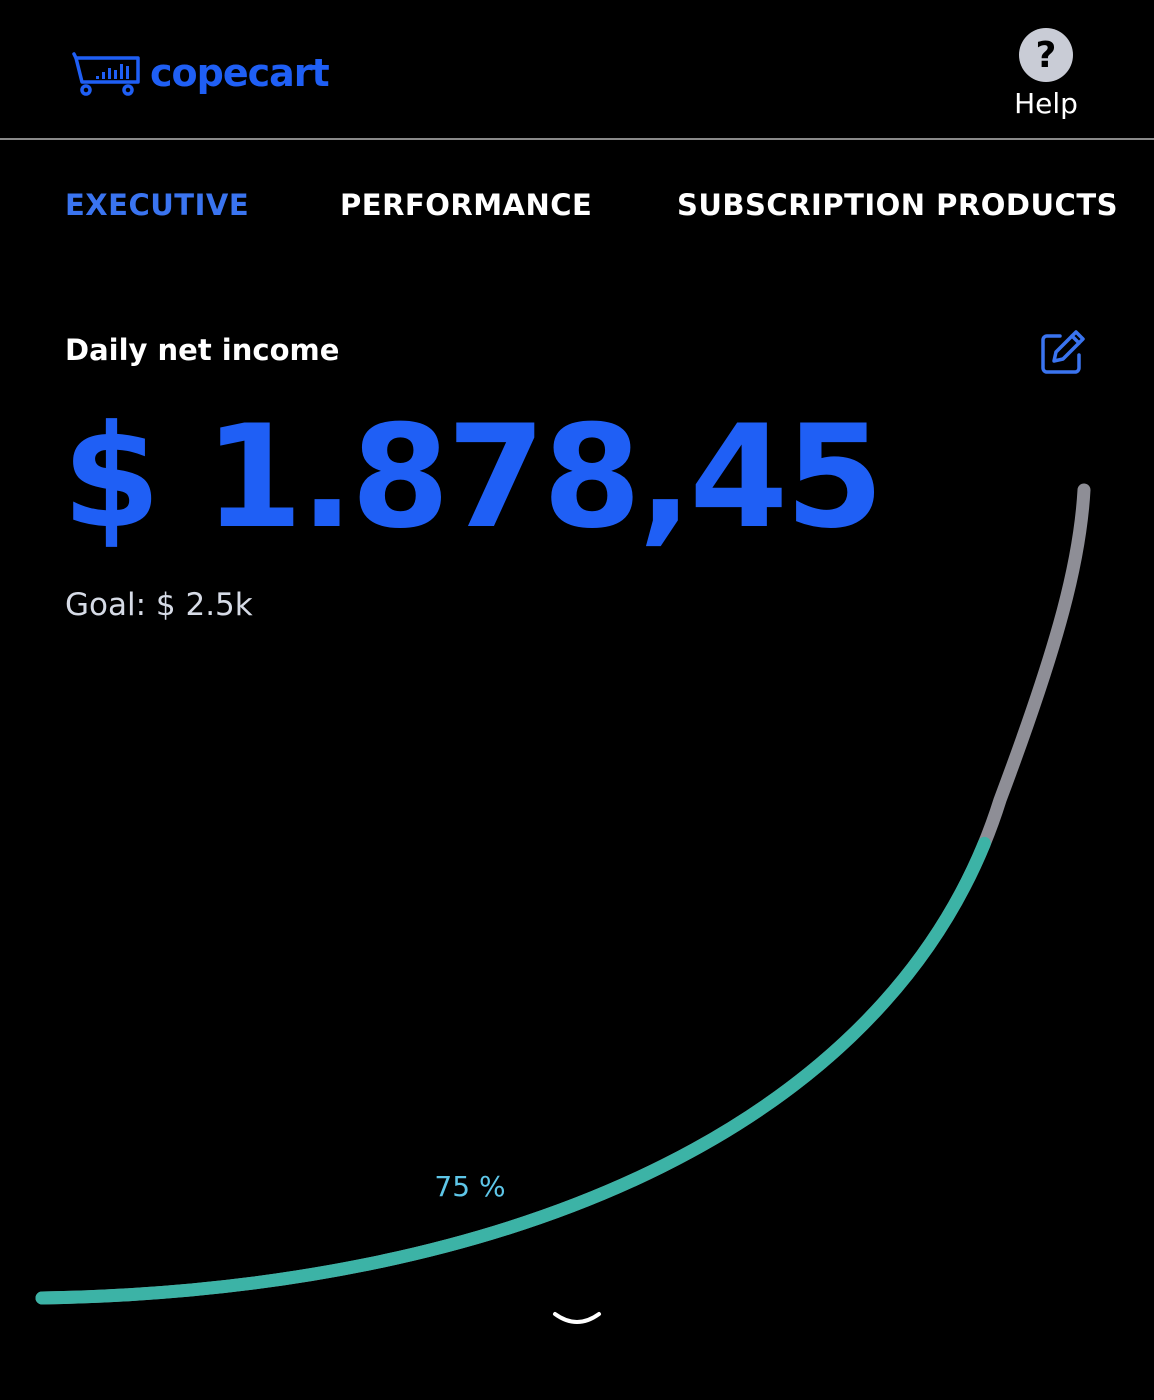  Describe the element at coordinates (1063, 352) in the screenshot. I see `edit-icon` at that location.